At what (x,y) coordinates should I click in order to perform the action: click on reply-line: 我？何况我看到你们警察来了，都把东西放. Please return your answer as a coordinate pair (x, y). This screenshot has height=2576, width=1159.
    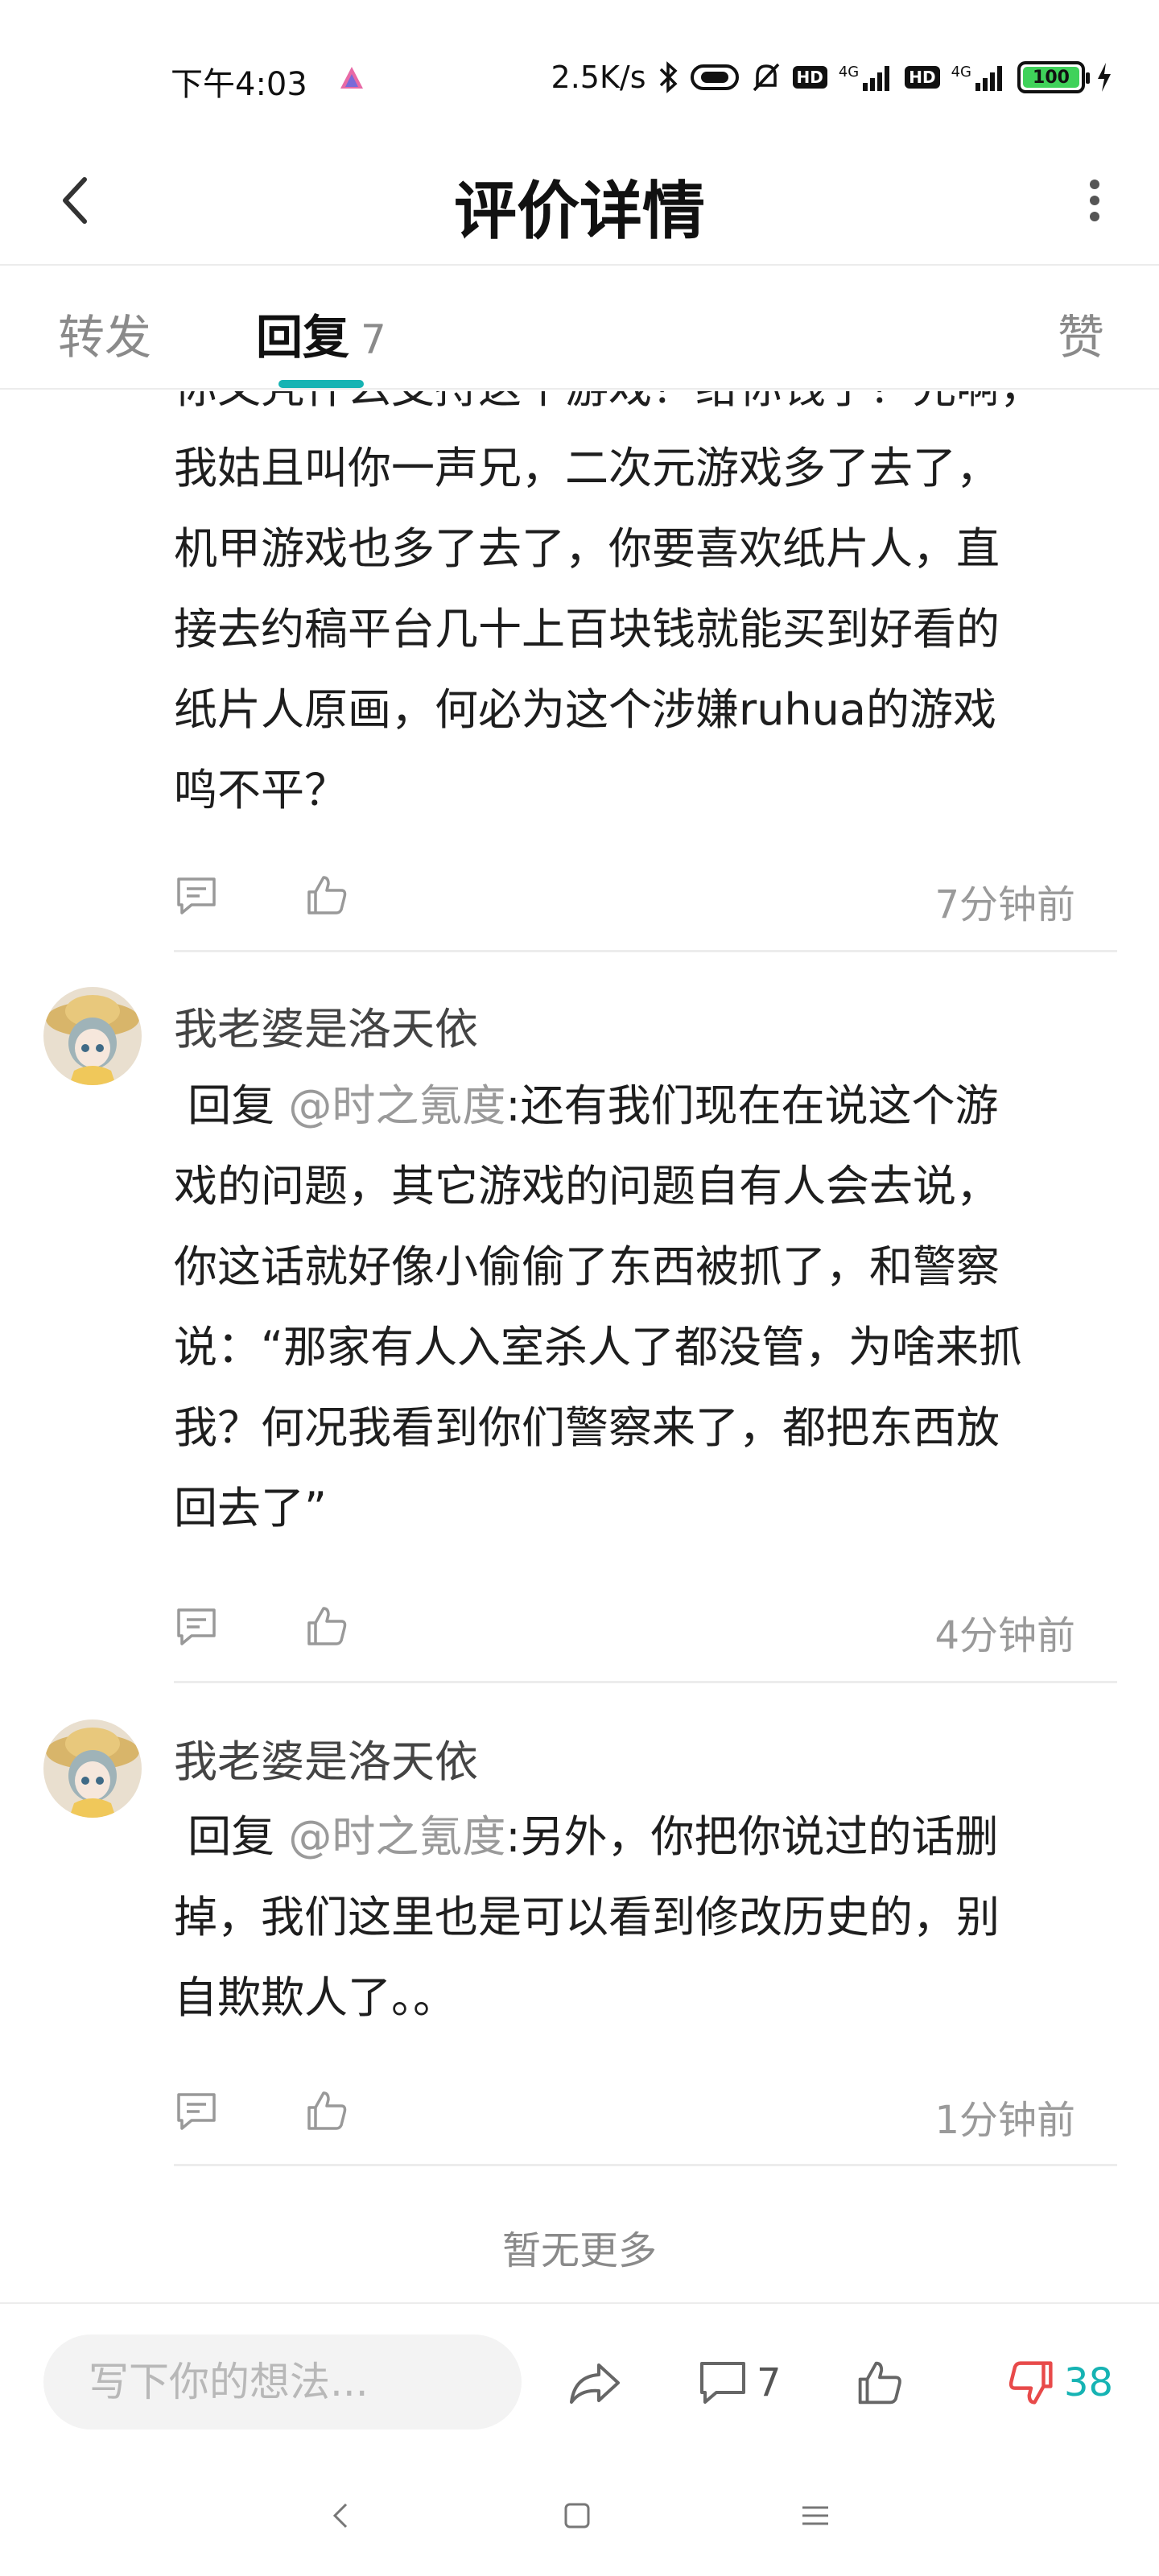
    Looking at the image, I should click on (587, 1427).